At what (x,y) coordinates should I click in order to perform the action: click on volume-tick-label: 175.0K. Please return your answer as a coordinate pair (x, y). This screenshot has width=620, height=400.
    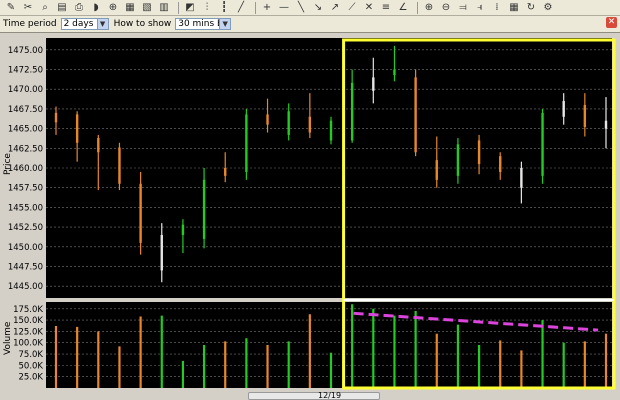
    Looking at the image, I should click on (28, 310).